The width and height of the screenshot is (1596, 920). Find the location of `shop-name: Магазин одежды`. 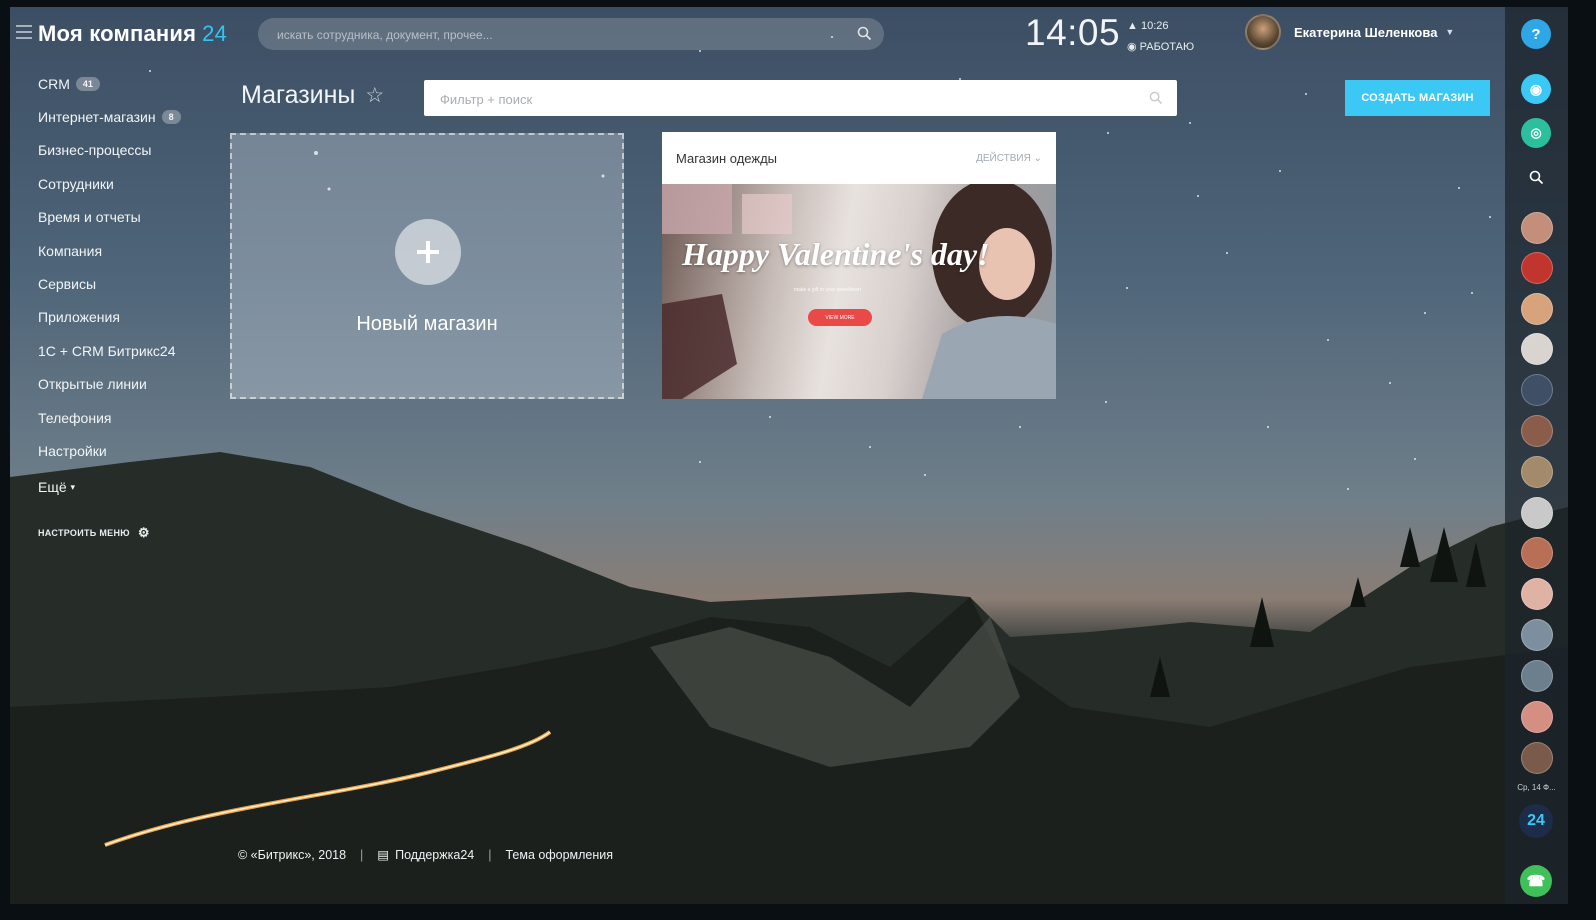

shop-name: Магазин одежды is located at coordinates (726, 158).